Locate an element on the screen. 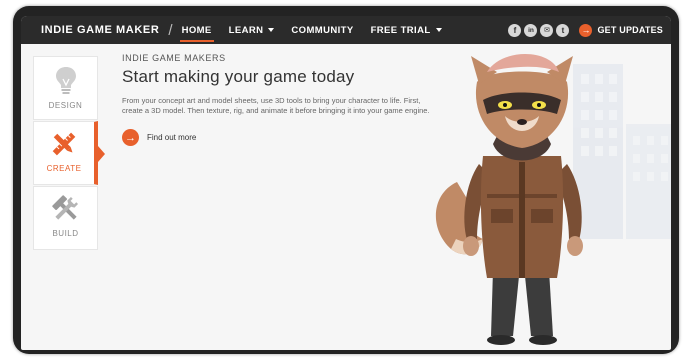 This screenshot has width=690, height=360. sidebar: DESIGN CREATE BUILD is located at coordinates (69, 153).